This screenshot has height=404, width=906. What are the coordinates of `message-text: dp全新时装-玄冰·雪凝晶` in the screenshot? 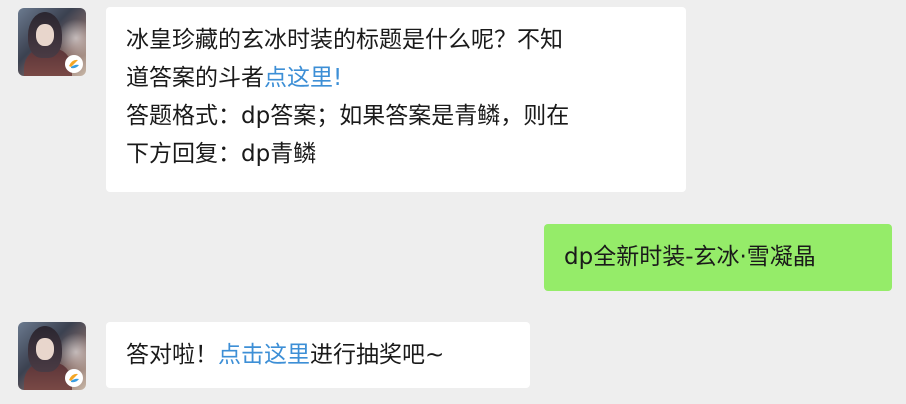 It's located at (690, 257).